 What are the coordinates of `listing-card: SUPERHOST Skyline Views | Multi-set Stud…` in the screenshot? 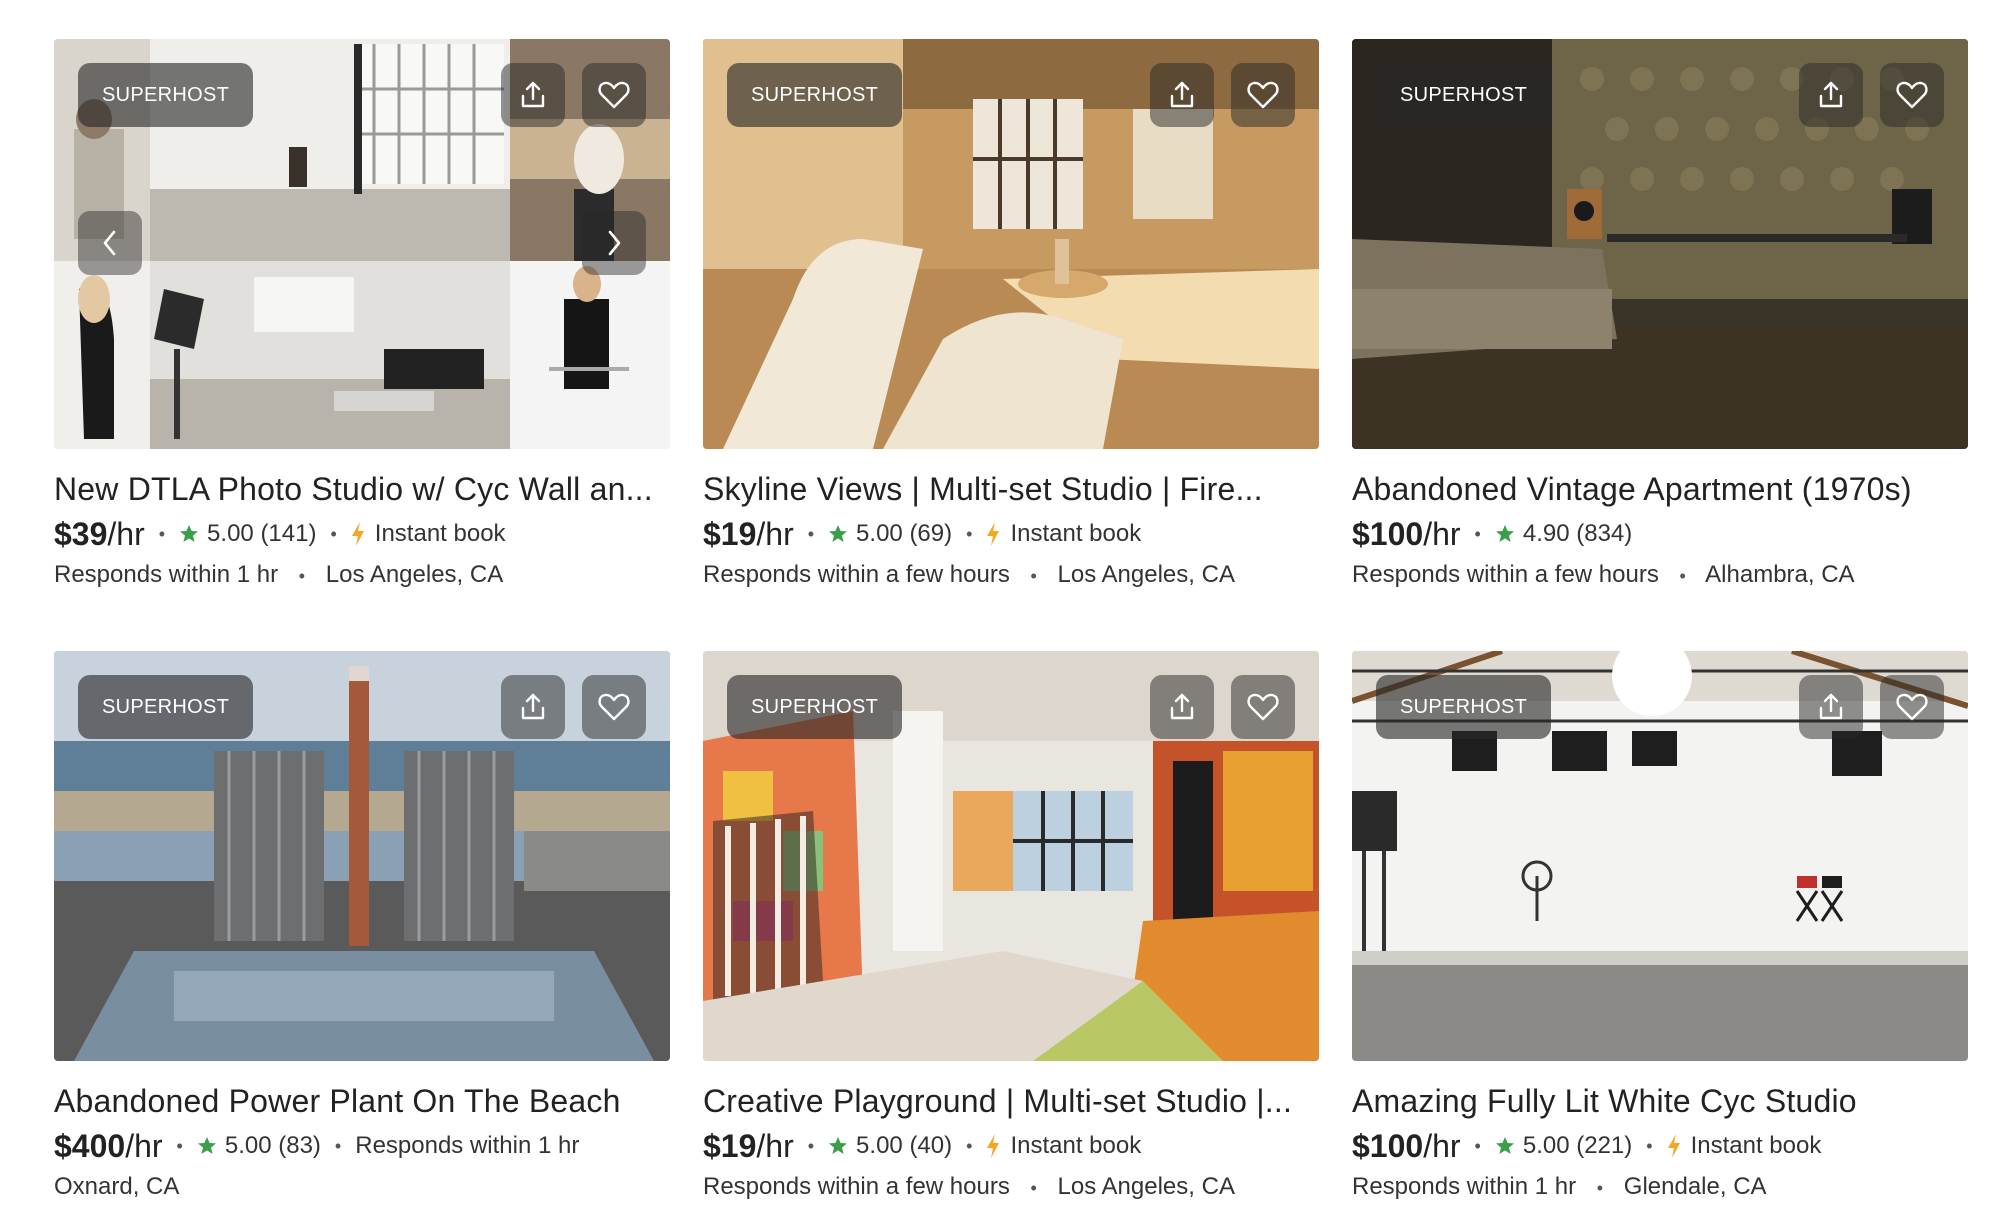 It's located at (1011, 314).